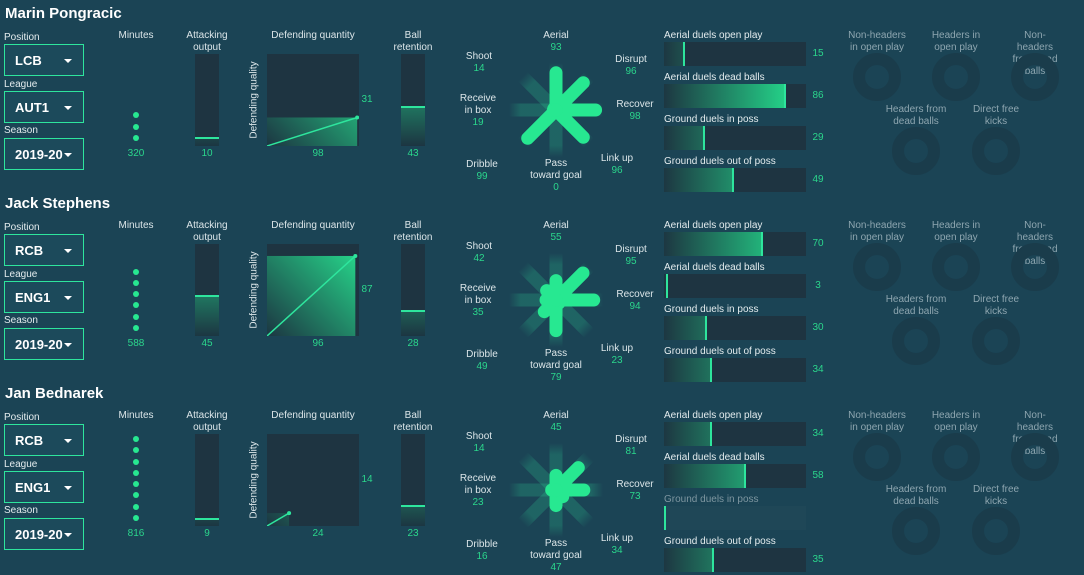 The image size is (1084, 575). I want to click on action-value-recover: 94, so click(635, 306).